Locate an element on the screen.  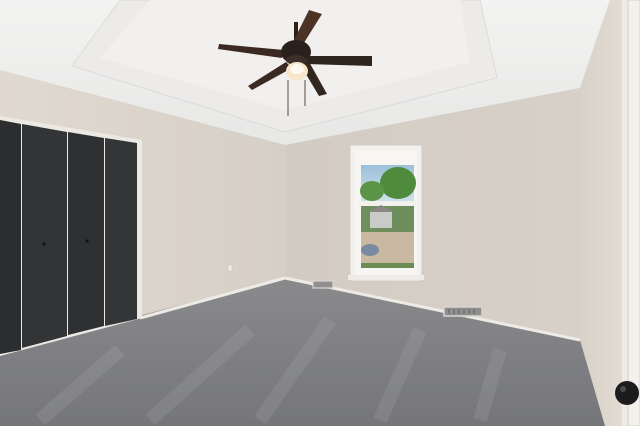
closet is located at coordinates (71, 236).